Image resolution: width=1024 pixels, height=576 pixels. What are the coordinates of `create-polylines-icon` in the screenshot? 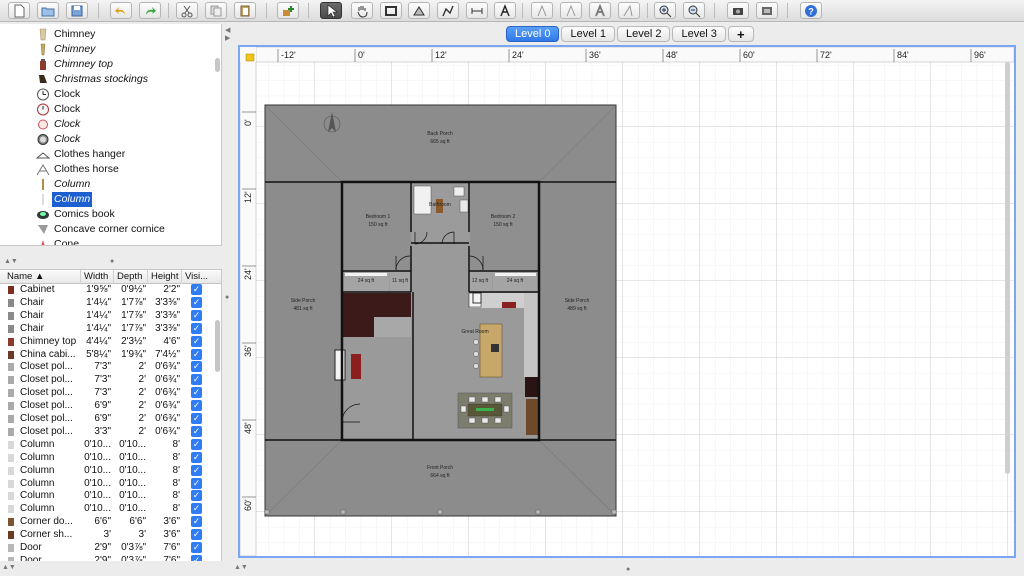 It's located at (448, 10).